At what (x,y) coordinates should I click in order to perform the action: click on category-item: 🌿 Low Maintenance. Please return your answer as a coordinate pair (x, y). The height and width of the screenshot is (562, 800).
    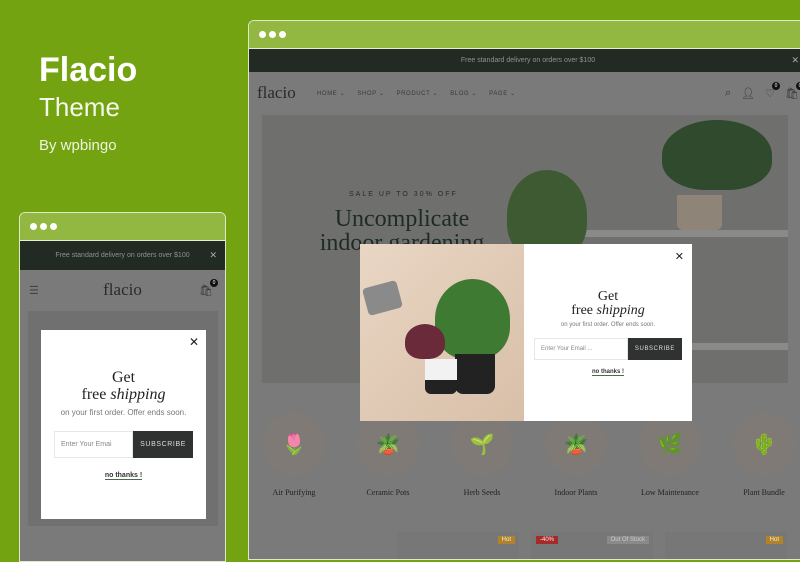
    Looking at the image, I should click on (670, 455).